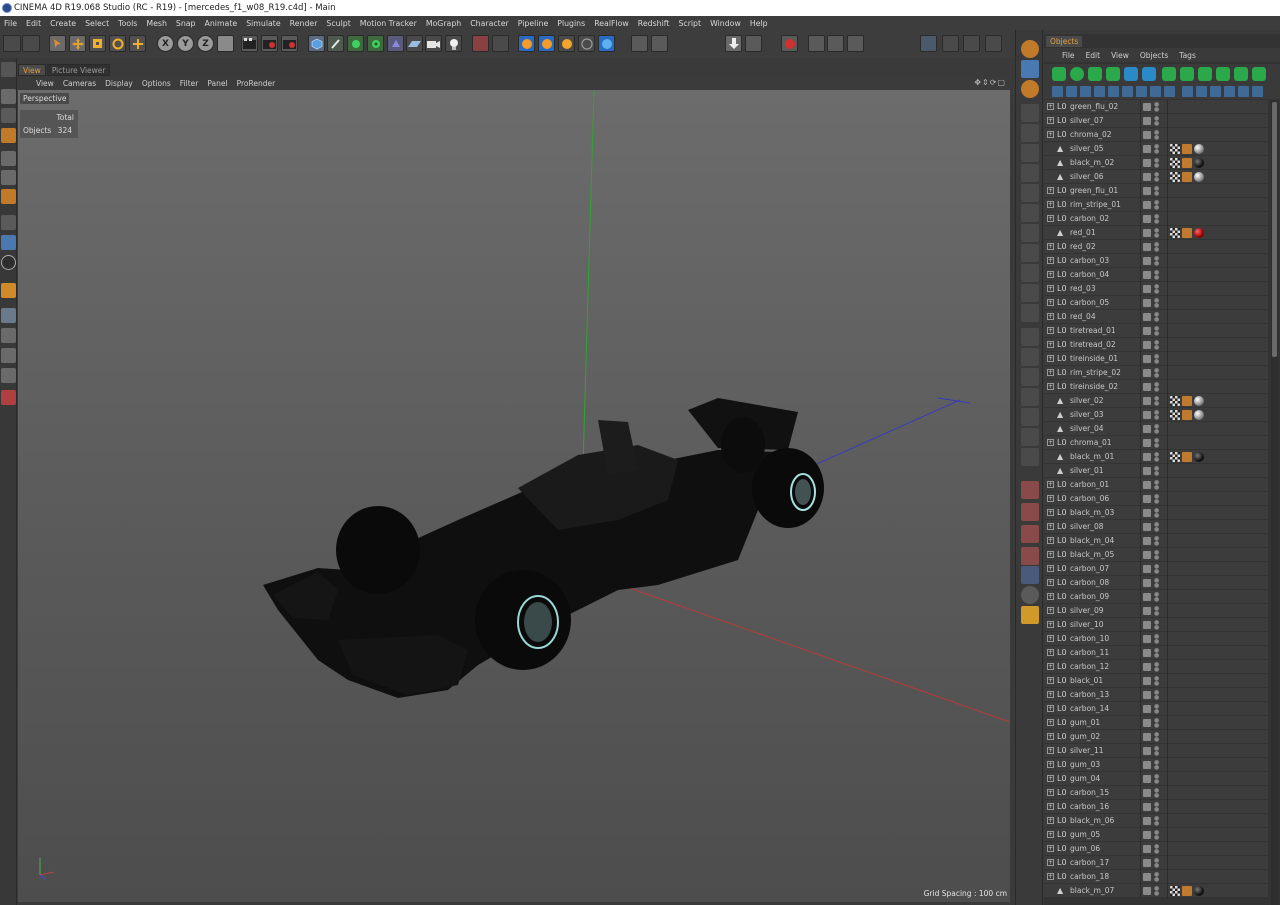 The width and height of the screenshot is (1280, 905). Describe the element at coordinates (1131, 74) in the screenshot. I see `spline-object-icon` at that location.